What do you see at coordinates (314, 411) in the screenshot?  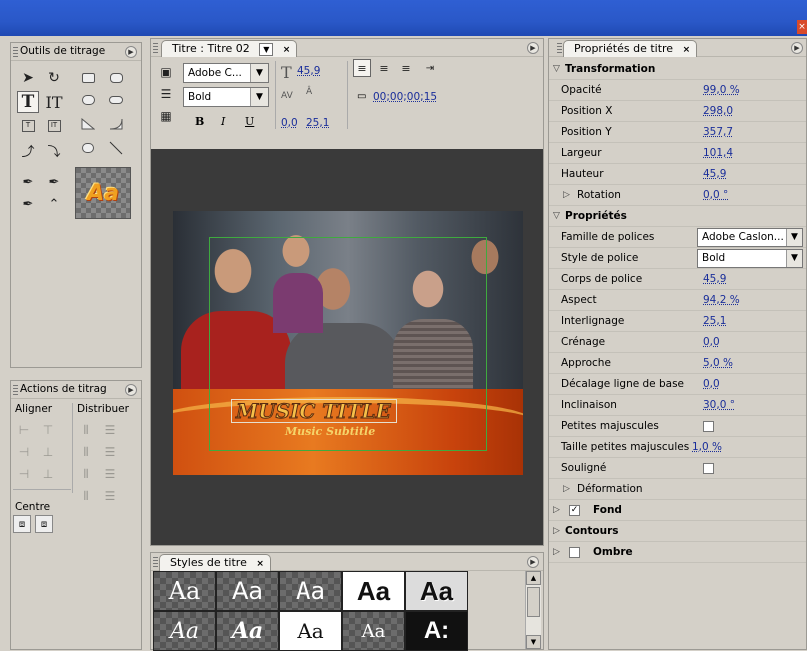 I see `music-title-text-box: MUSIC TITLE` at bounding box center [314, 411].